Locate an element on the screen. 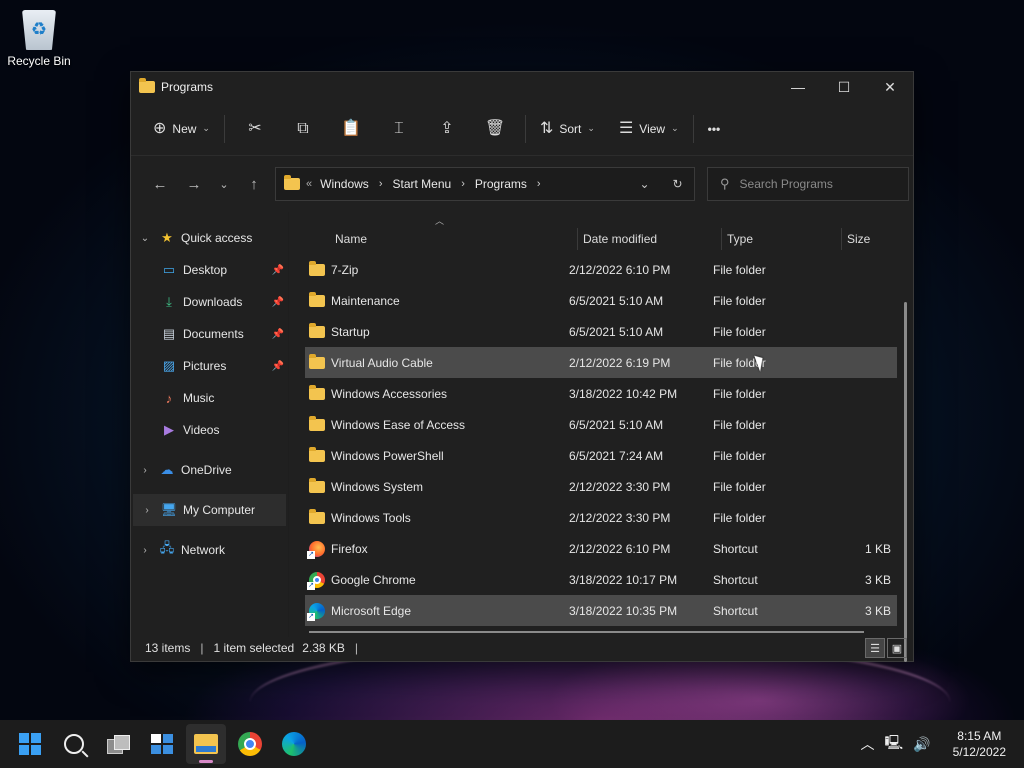 Image resolution: width=1024 pixels, height=768 pixels. clock: 8:15 AM 5/12/2022 is located at coordinates (979, 744).